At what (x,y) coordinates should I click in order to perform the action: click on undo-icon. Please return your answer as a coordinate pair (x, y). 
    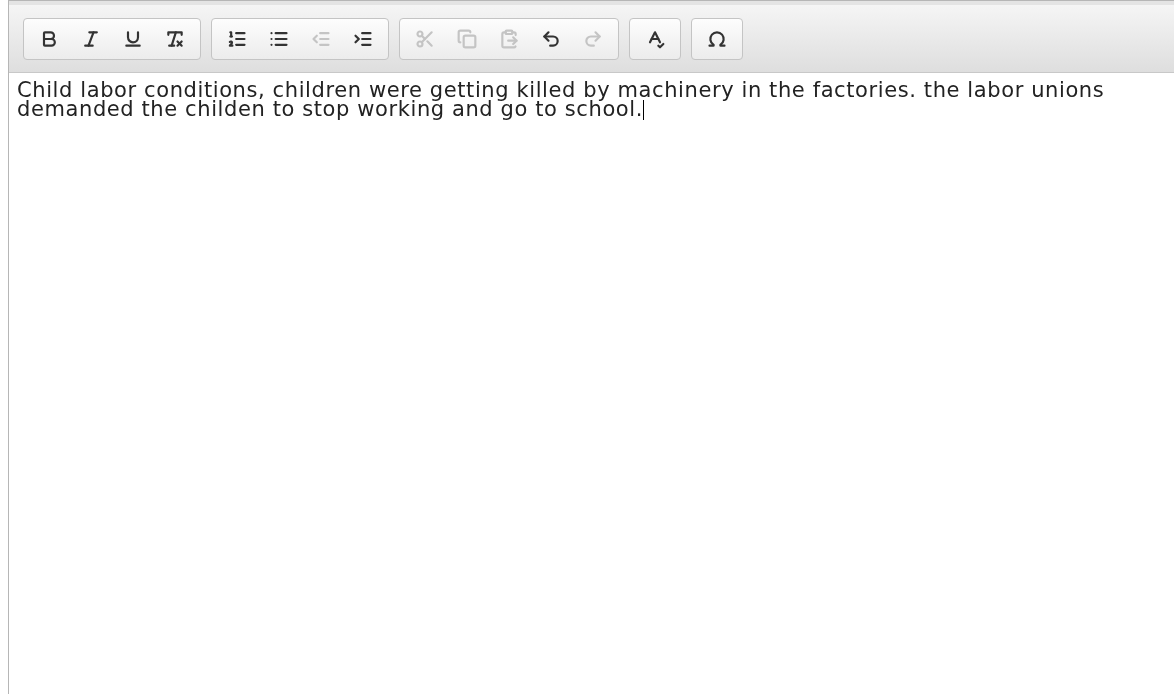
    Looking at the image, I should click on (551, 38).